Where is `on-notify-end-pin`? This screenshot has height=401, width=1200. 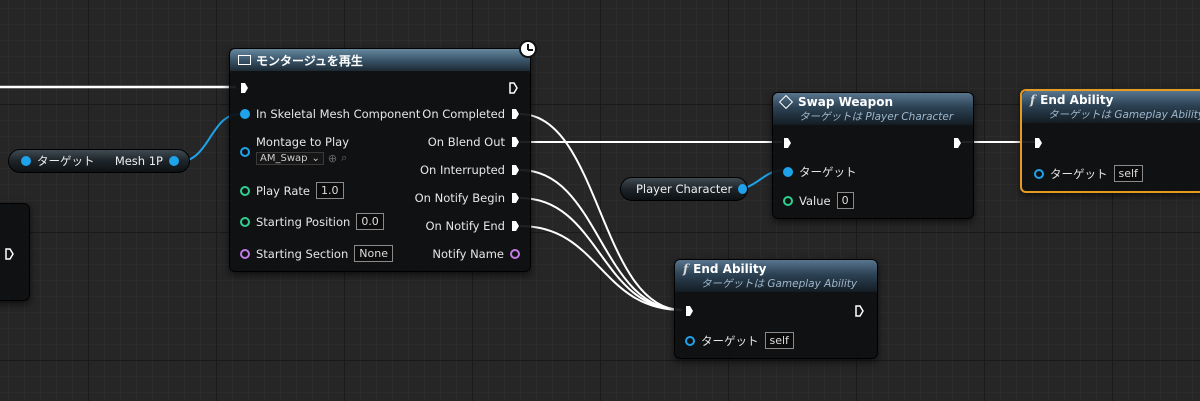
on-notify-end-pin is located at coordinates (515, 226).